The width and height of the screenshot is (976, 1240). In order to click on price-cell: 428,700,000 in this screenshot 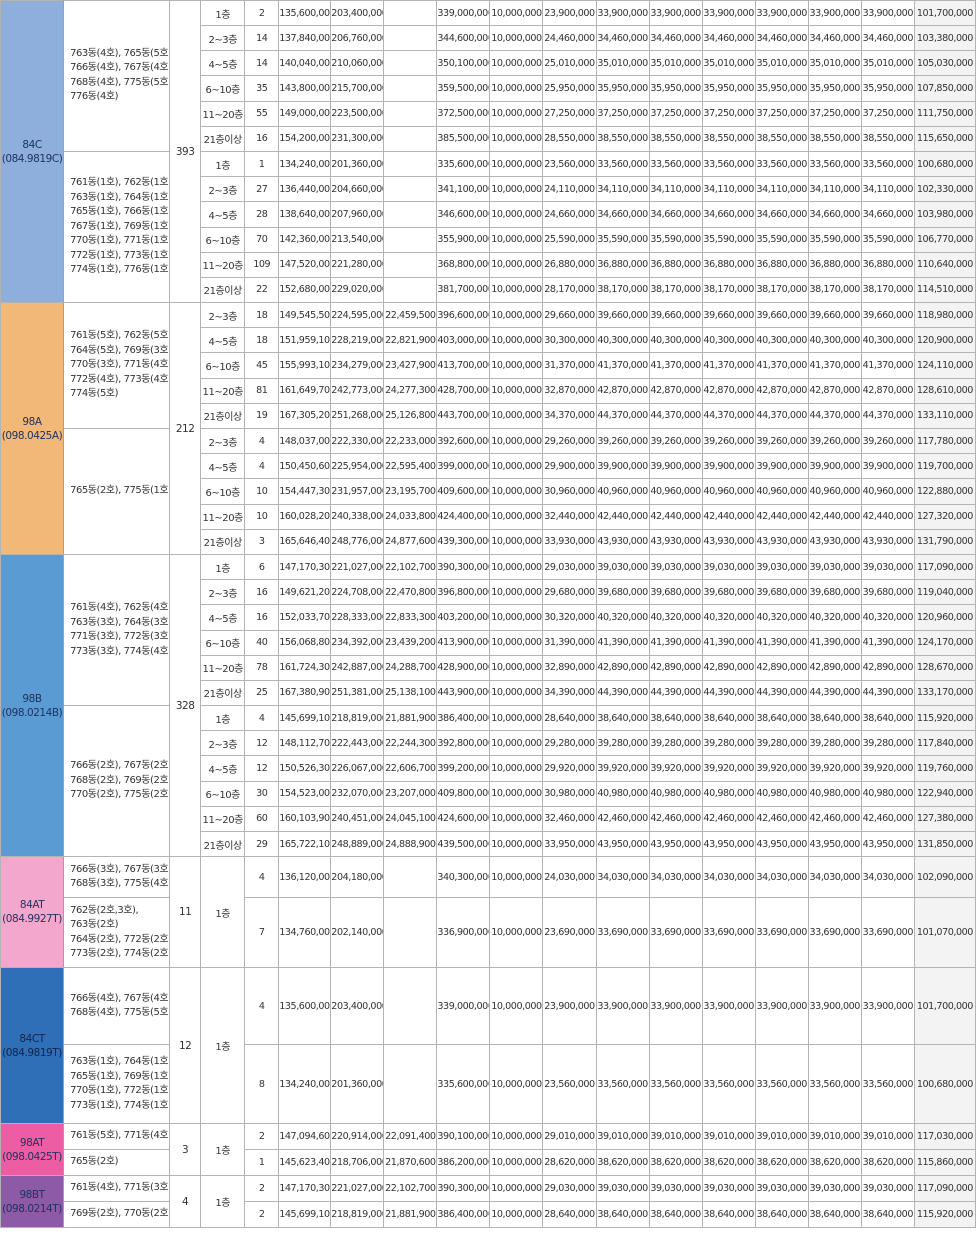, I will do `click(463, 390)`.